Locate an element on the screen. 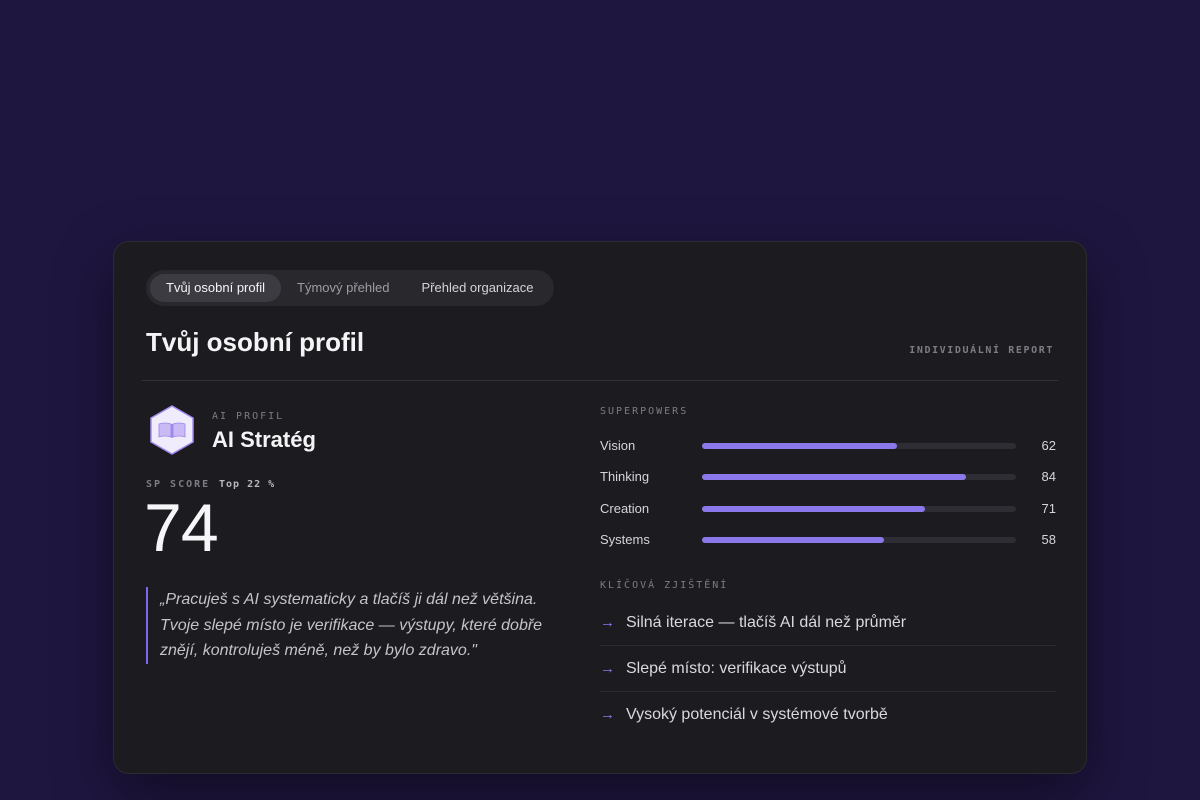  tab-team-overview: Týmový přehled is located at coordinates (343, 288).